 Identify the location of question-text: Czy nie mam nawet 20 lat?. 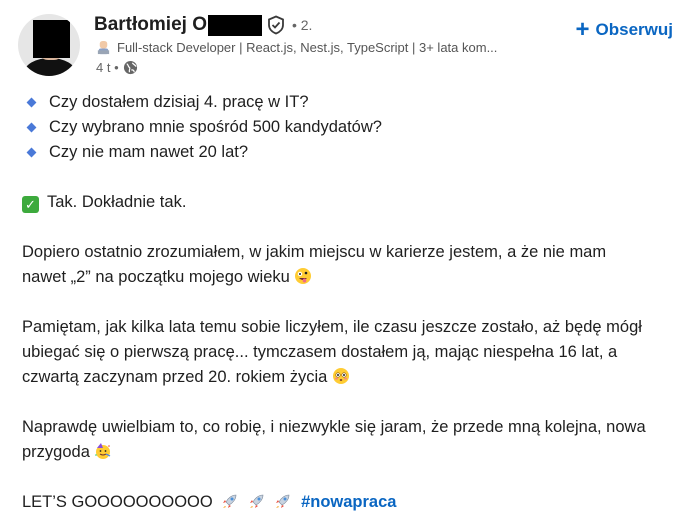
(149, 152).